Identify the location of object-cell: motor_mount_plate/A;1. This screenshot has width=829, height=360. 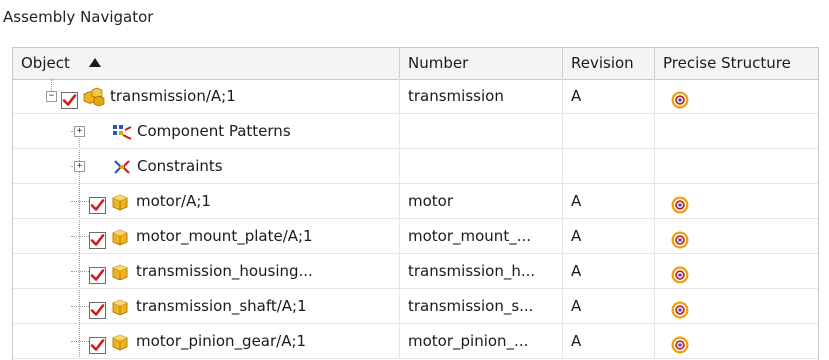
(206, 236).